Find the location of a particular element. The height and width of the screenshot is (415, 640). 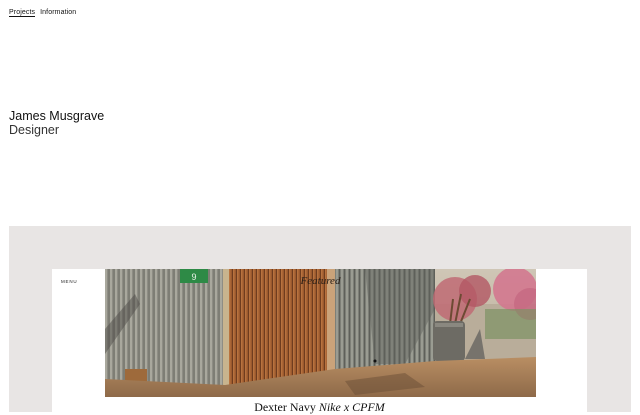

site-identity: James Musgrave Designer is located at coordinates (57, 123).